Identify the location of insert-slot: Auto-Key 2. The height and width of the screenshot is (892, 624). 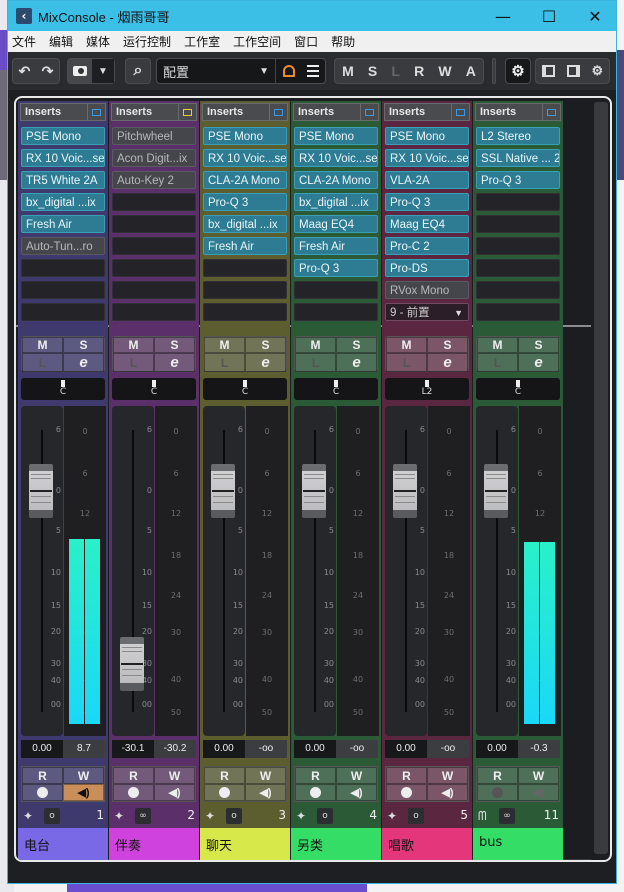
(154, 180).